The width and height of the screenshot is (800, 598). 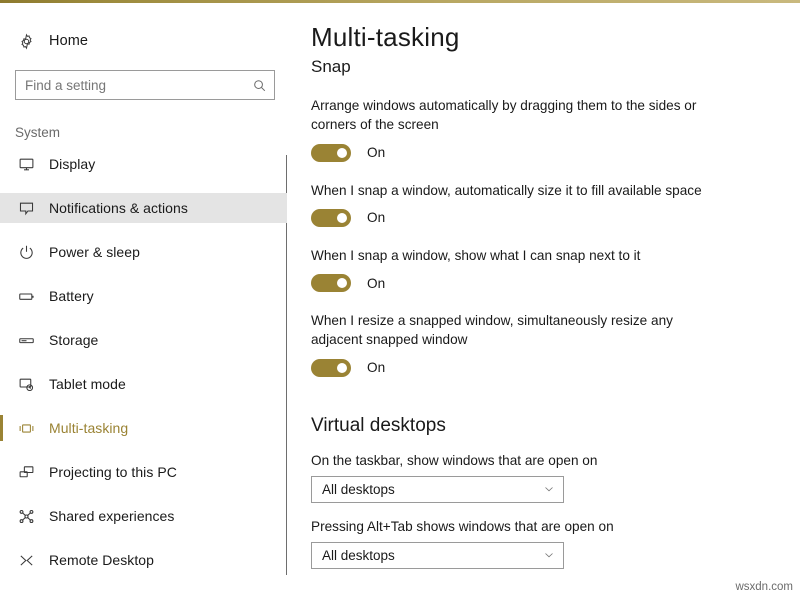 What do you see at coordinates (69, 41) in the screenshot?
I see `sidebar-home-label: Home` at bounding box center [69, 41].